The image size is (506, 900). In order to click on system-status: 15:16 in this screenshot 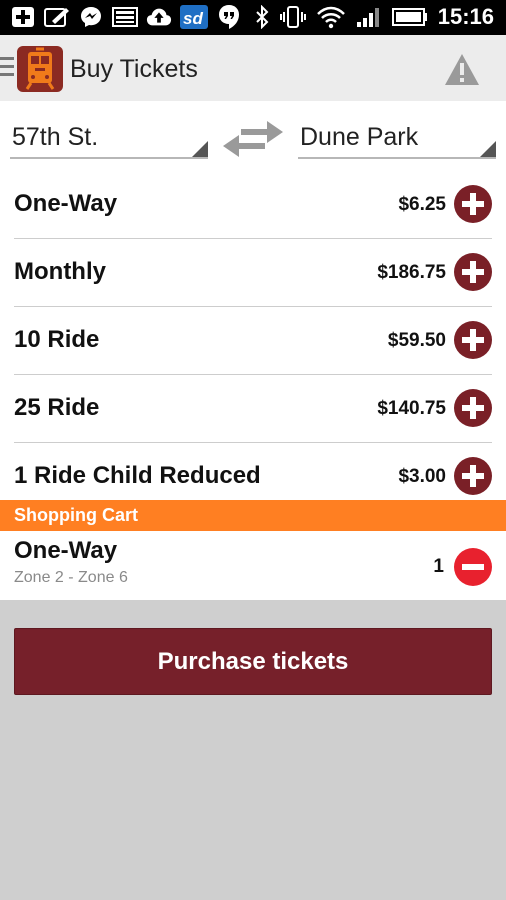, I will do `click(374, 17)`.